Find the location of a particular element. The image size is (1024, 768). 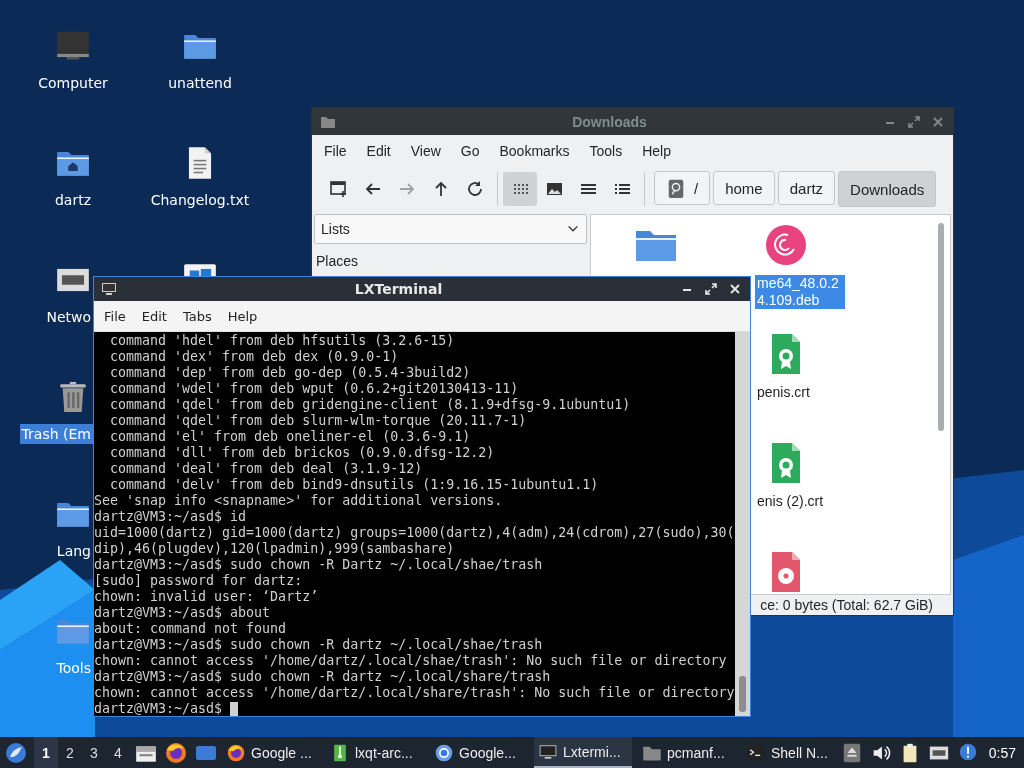

window-title: Downloads is located at coordinates (609, 121).